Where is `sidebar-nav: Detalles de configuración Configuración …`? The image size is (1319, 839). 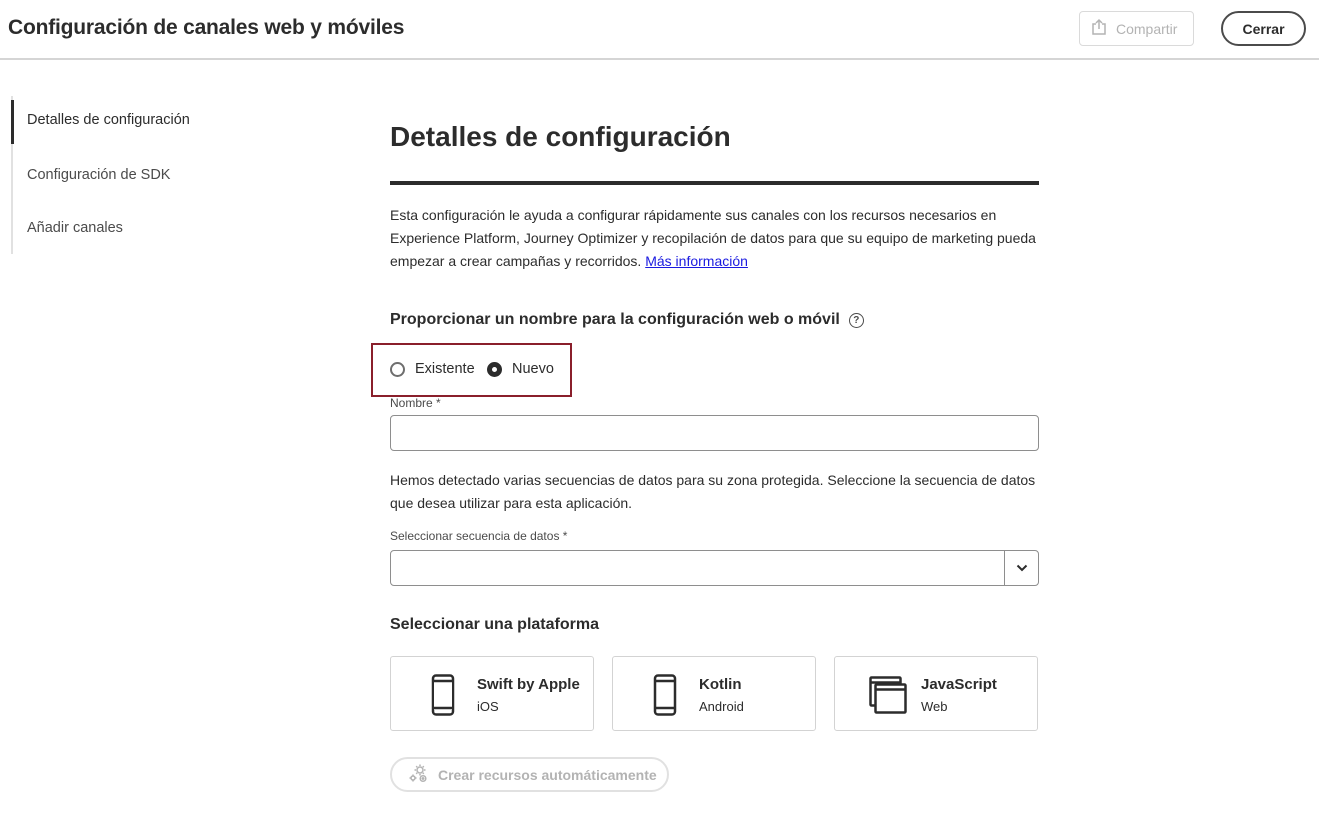 sidebar-nav: Detalles de configuración Configuración … is located at coordinates (161, 175).